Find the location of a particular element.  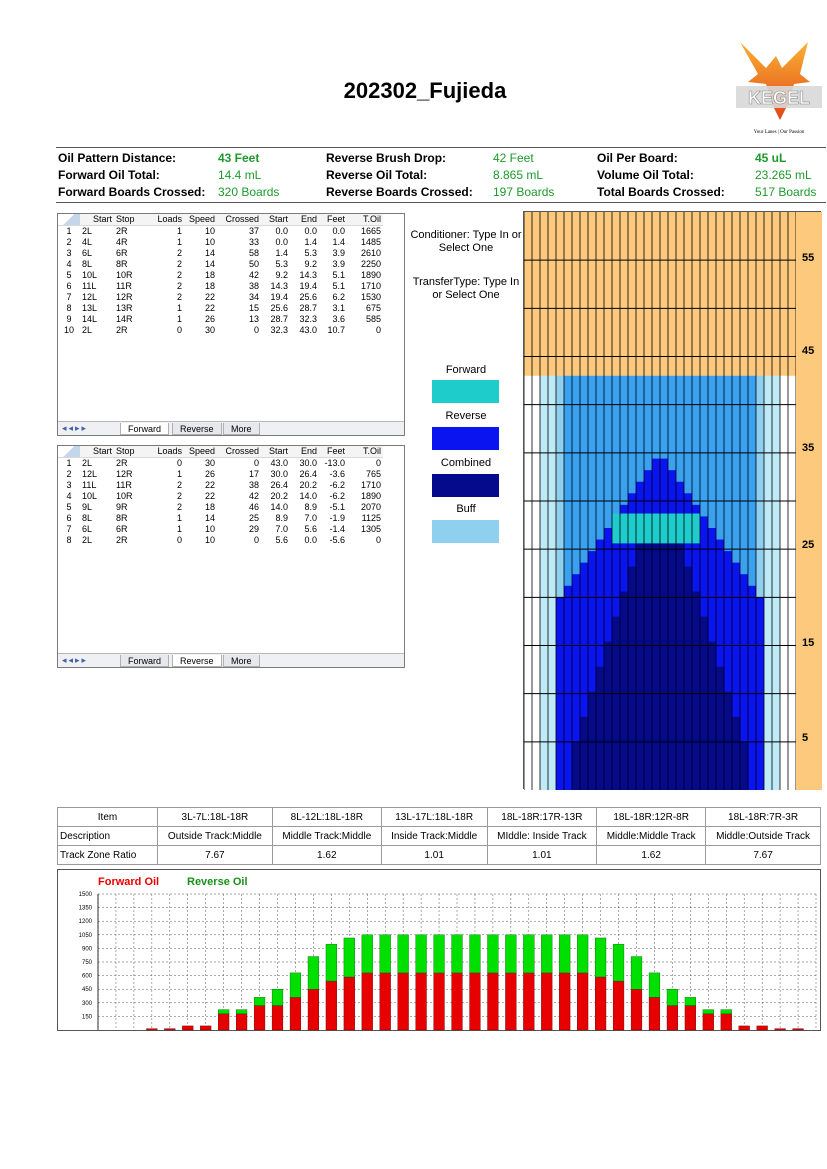

tab-forward: Forward is located at coordinates (145, 429).